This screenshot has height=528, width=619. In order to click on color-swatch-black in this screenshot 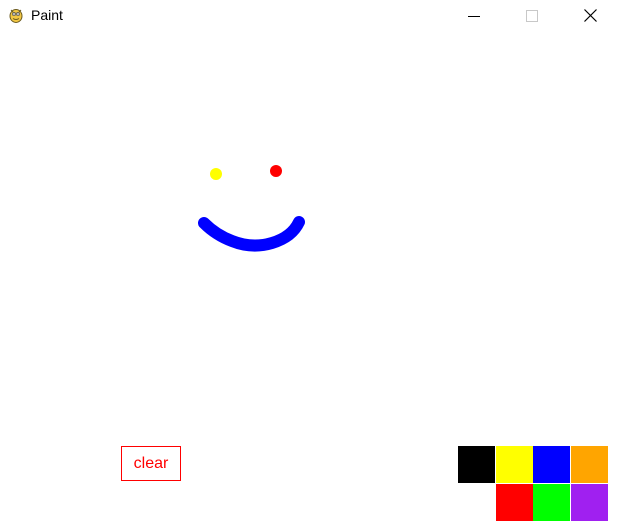, I will do `click(476, 464)`.